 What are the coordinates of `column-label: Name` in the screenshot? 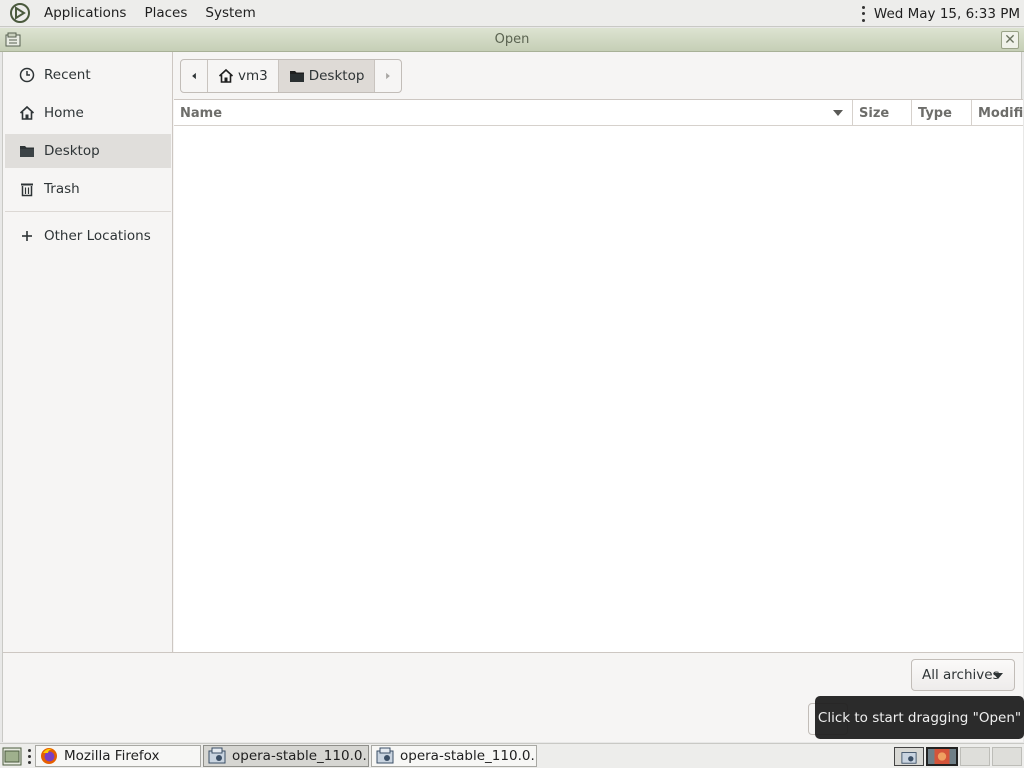 It's located at (201, 113).